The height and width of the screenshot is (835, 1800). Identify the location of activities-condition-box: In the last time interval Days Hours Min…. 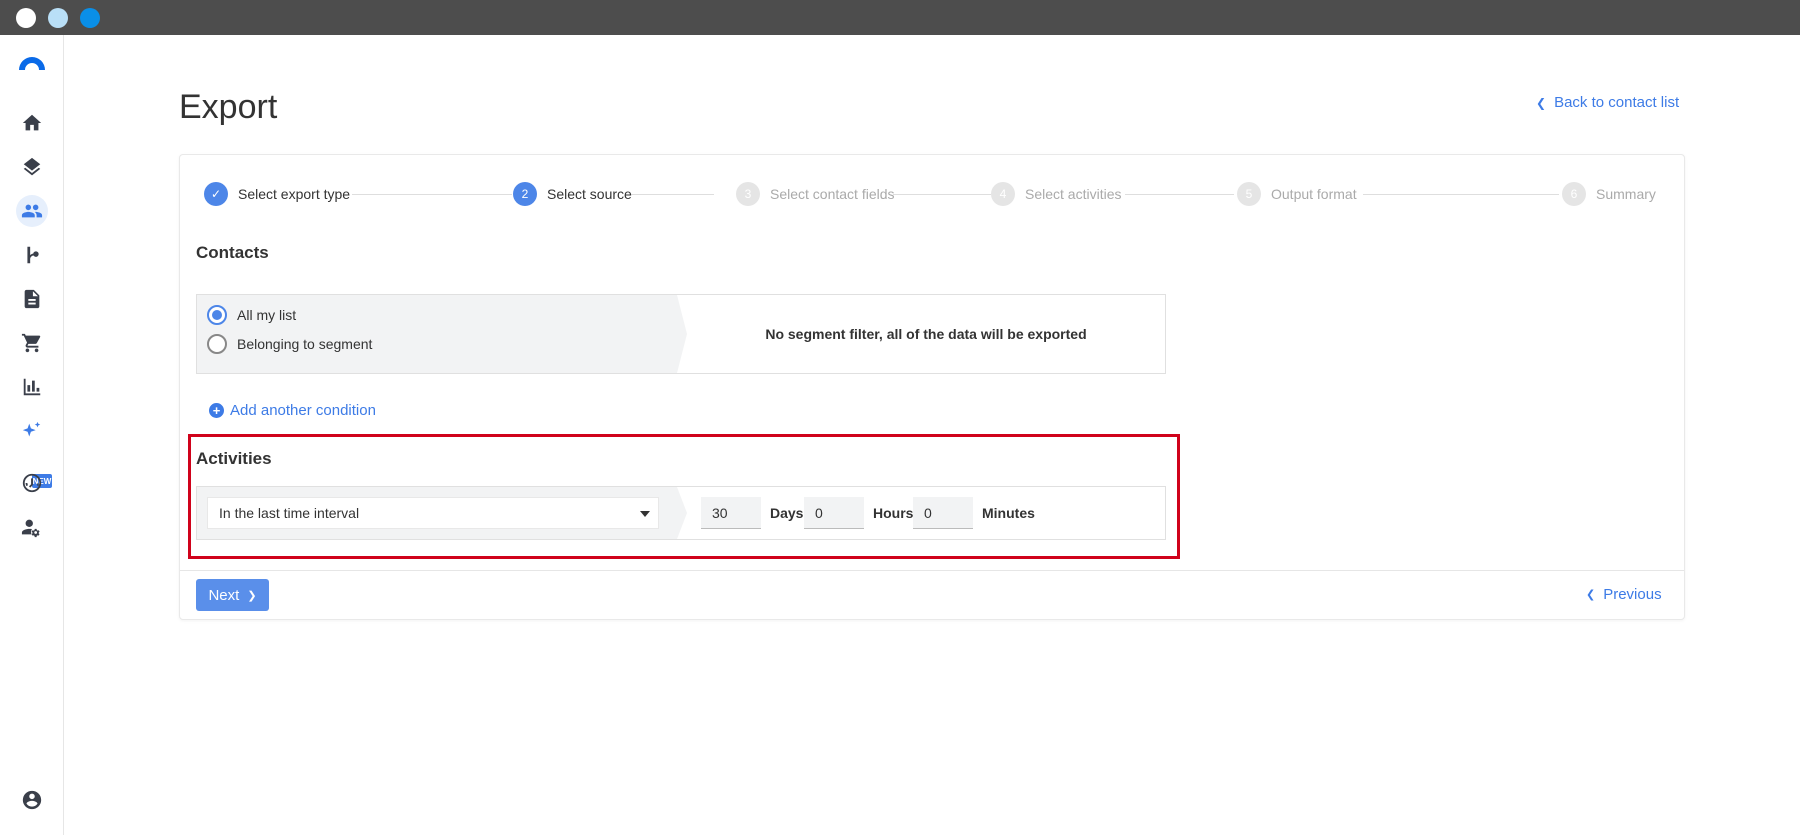
(681, 513).